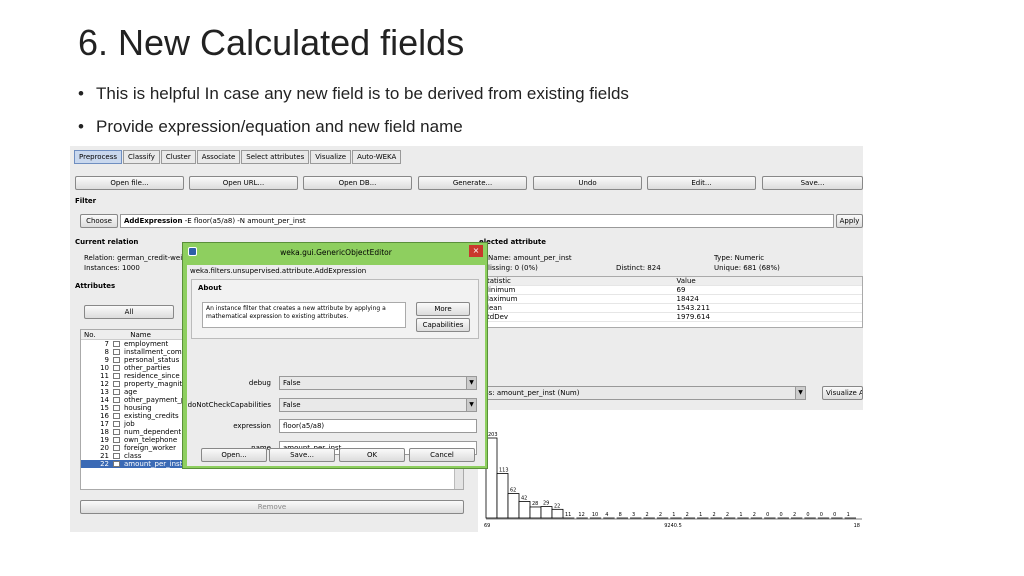 The width and height of the screenshot is (1024, 576). What do you see at coordinates (643, 393) in the screenshot?
I see `class-select: ss: amount_per_inst (Num) ▼` at bounding box center [643, 393].